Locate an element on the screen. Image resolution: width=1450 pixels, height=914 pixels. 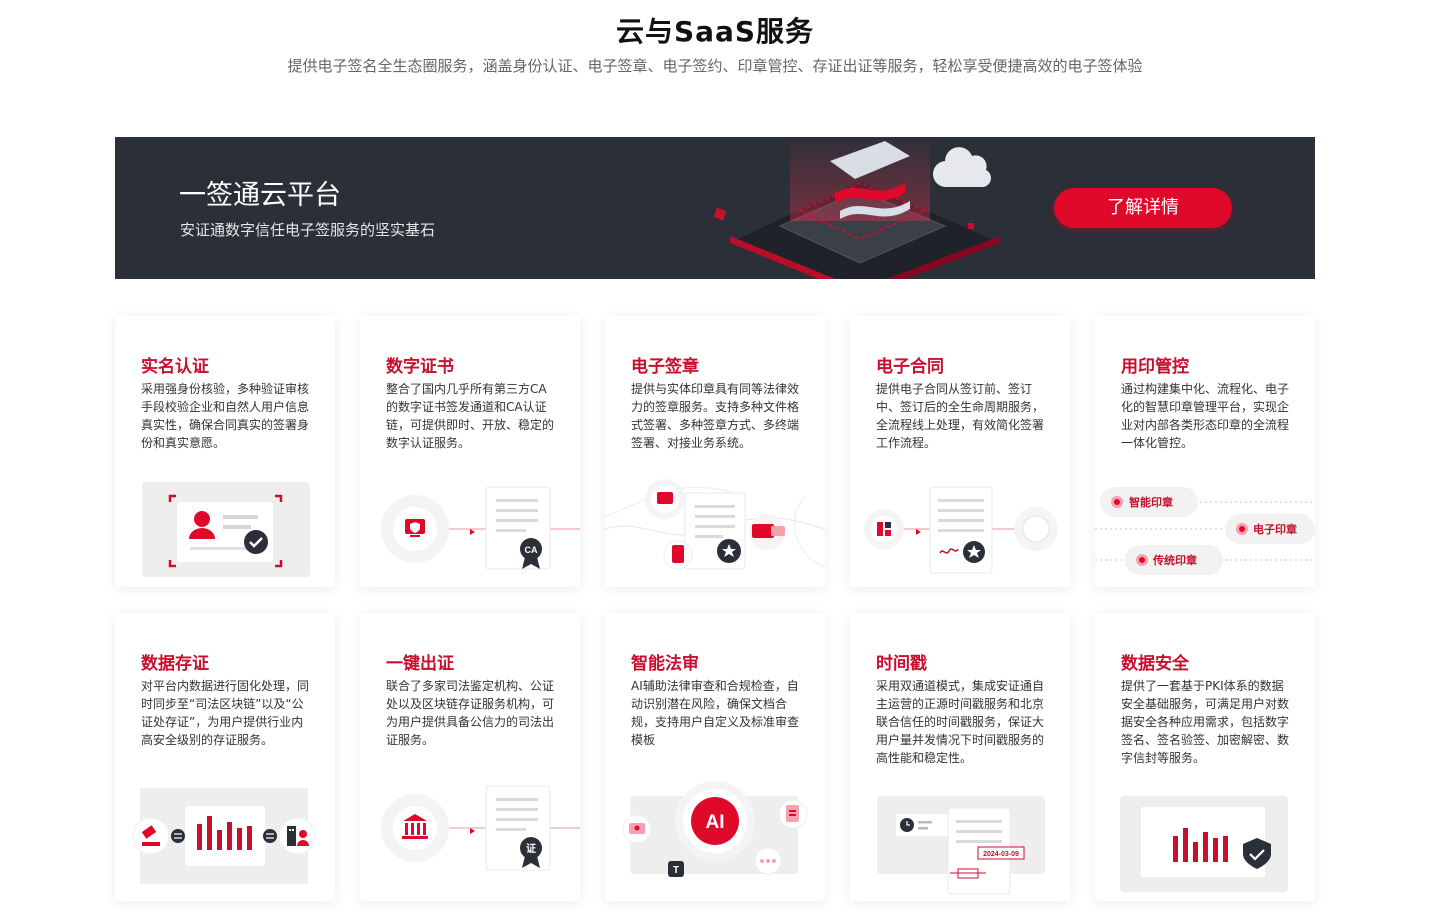
timestamp-icon: 2024-03-09 is located at coordinates (961, 845).